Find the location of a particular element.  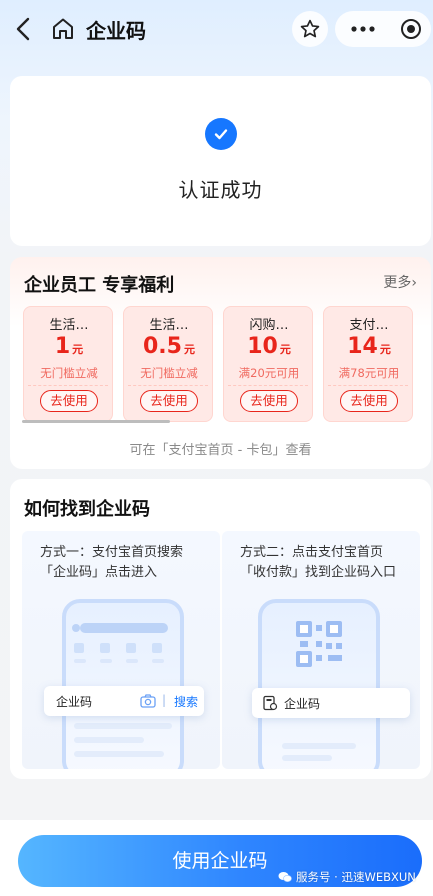

search-button-illustration: 搜索 is located at coordinates (186, 702).